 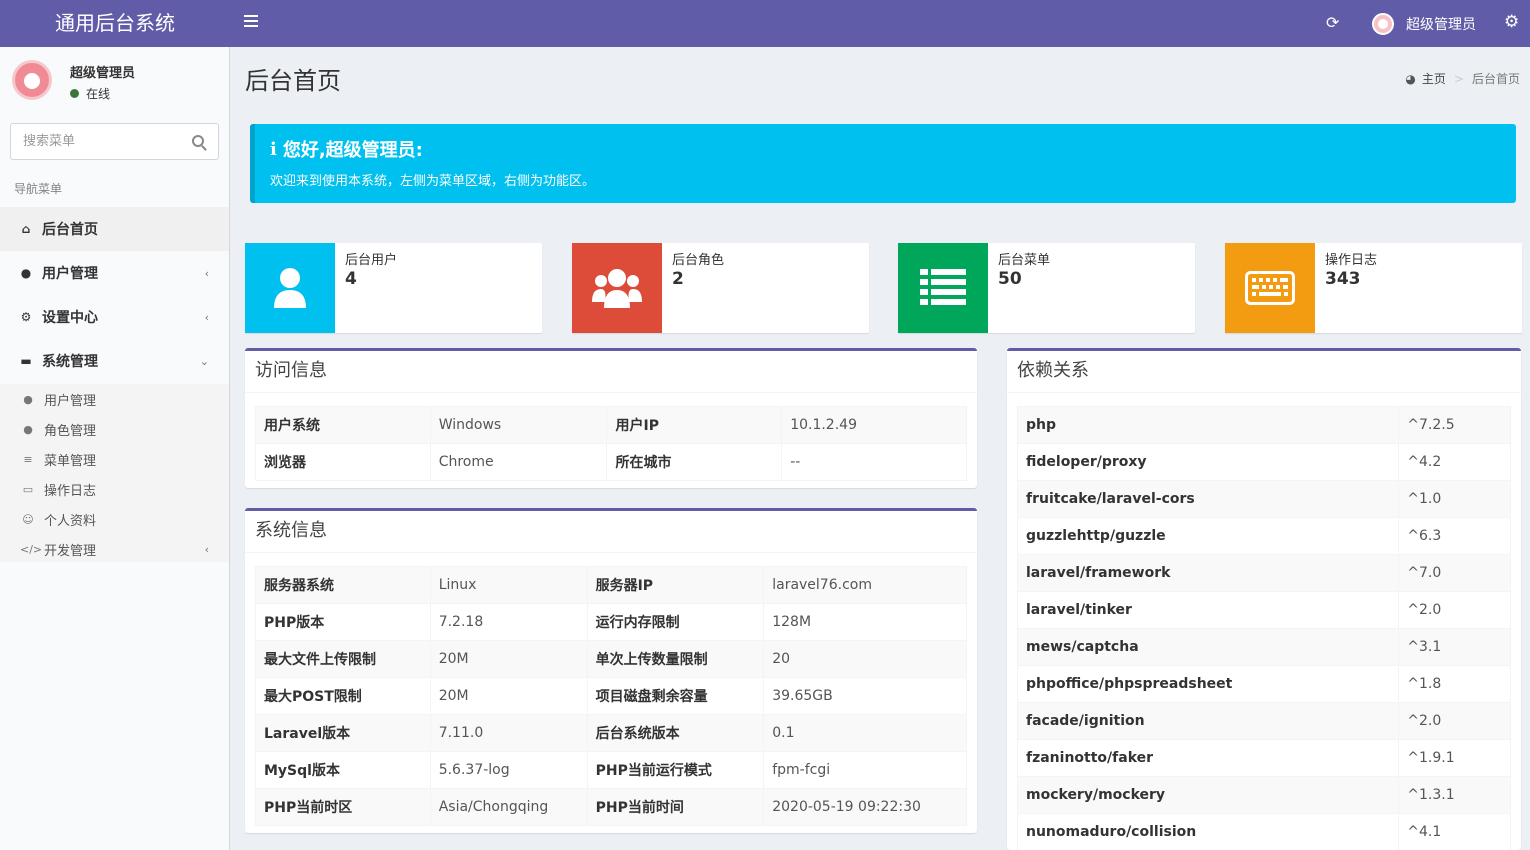 I want to click on stat-box-users: 后台用户 4, so click(x=393, y=288).